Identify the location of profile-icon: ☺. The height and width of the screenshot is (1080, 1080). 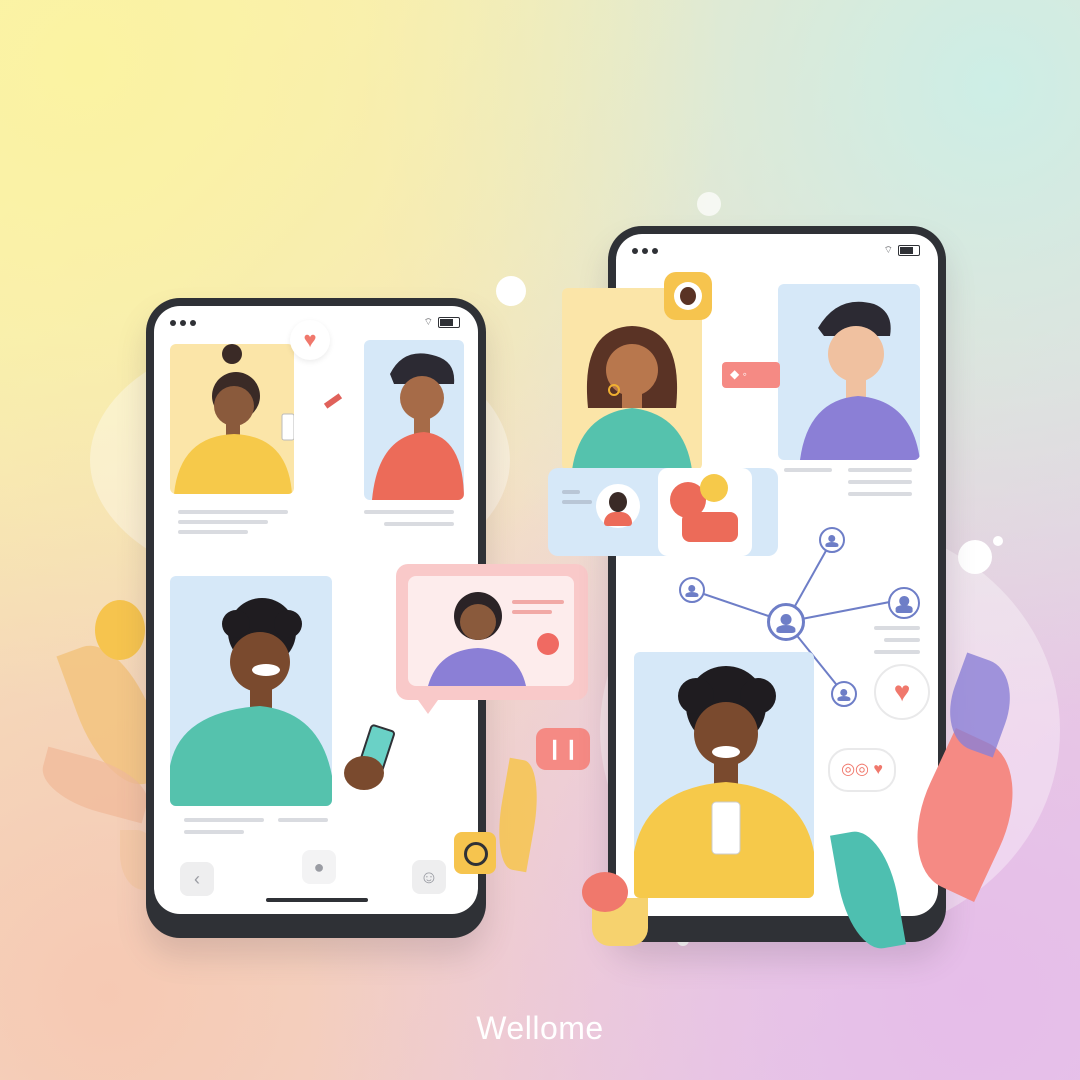
(429, 877).